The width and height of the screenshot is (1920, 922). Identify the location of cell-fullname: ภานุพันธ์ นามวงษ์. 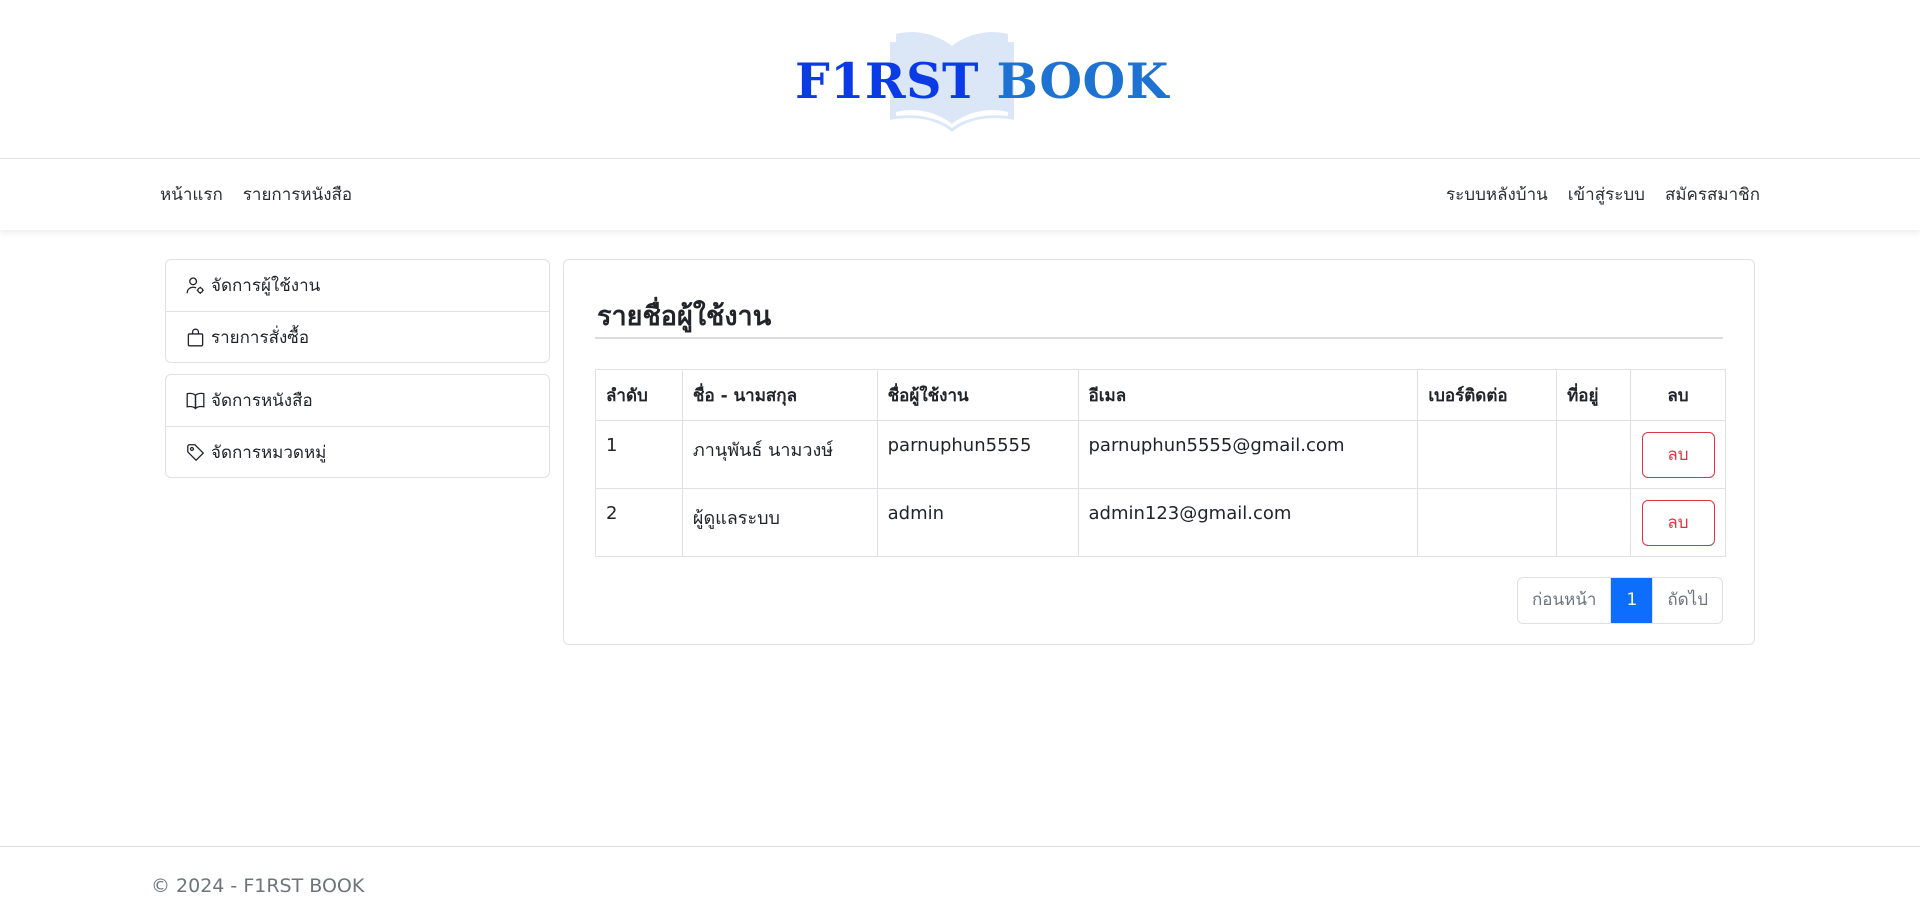
(779, 454).